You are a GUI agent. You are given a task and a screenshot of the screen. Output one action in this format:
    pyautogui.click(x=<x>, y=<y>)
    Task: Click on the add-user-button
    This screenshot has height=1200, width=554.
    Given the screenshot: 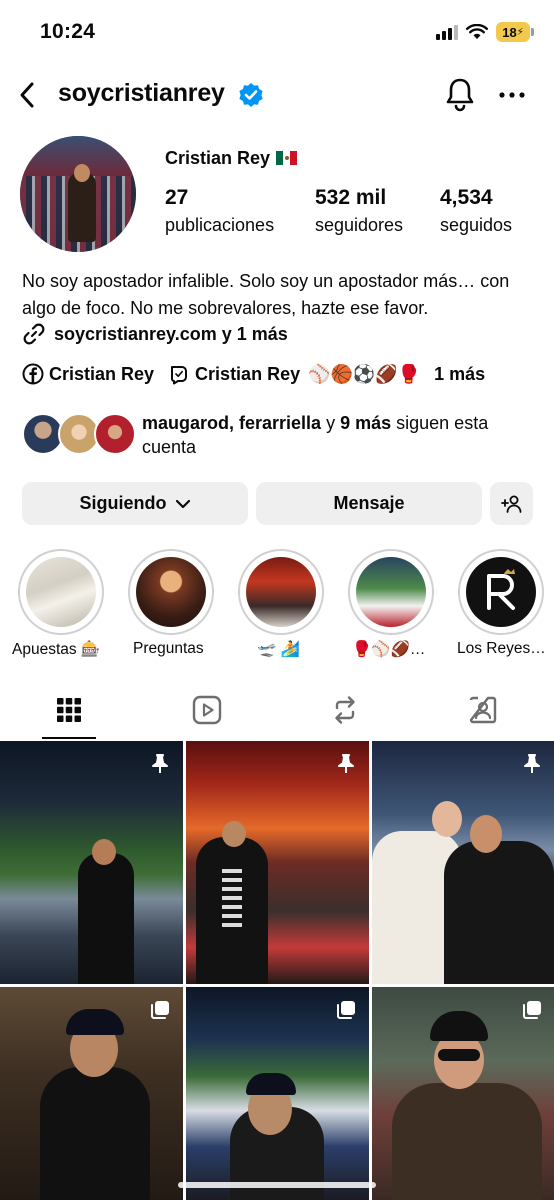 What is the action you would take?
    pyautogui.click(x=511, y=503)
    